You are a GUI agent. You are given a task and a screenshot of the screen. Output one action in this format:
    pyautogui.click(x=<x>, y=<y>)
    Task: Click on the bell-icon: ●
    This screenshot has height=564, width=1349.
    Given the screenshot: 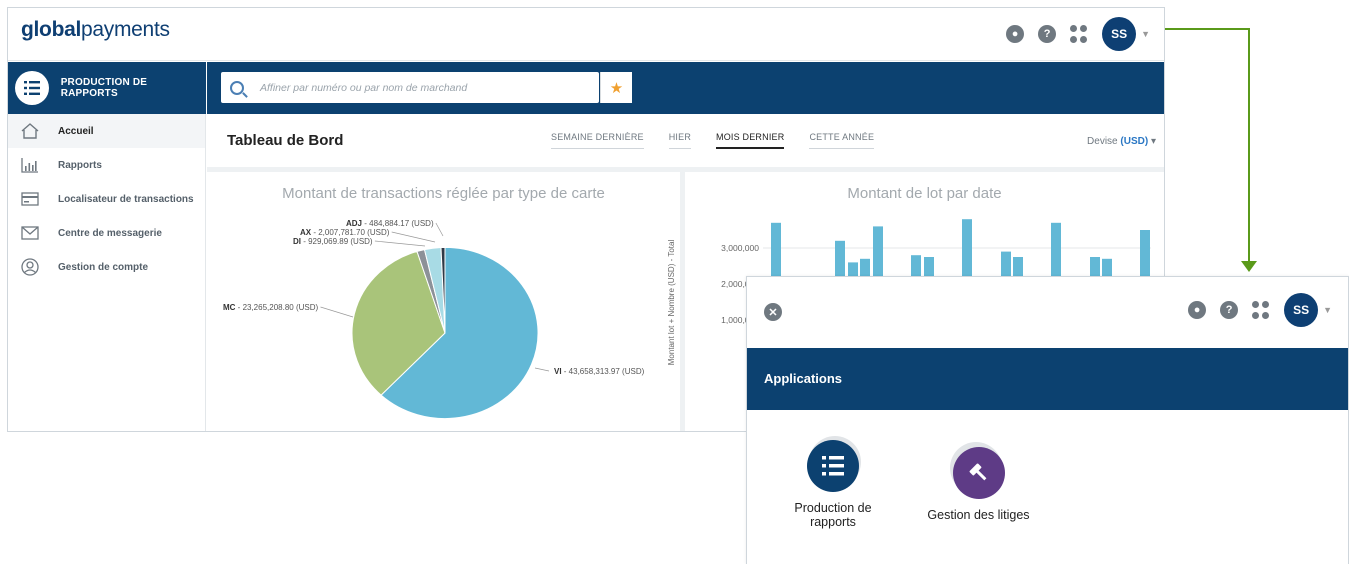 What is the action you would take?
    pyautogui.click(x=1197, y=310)
    